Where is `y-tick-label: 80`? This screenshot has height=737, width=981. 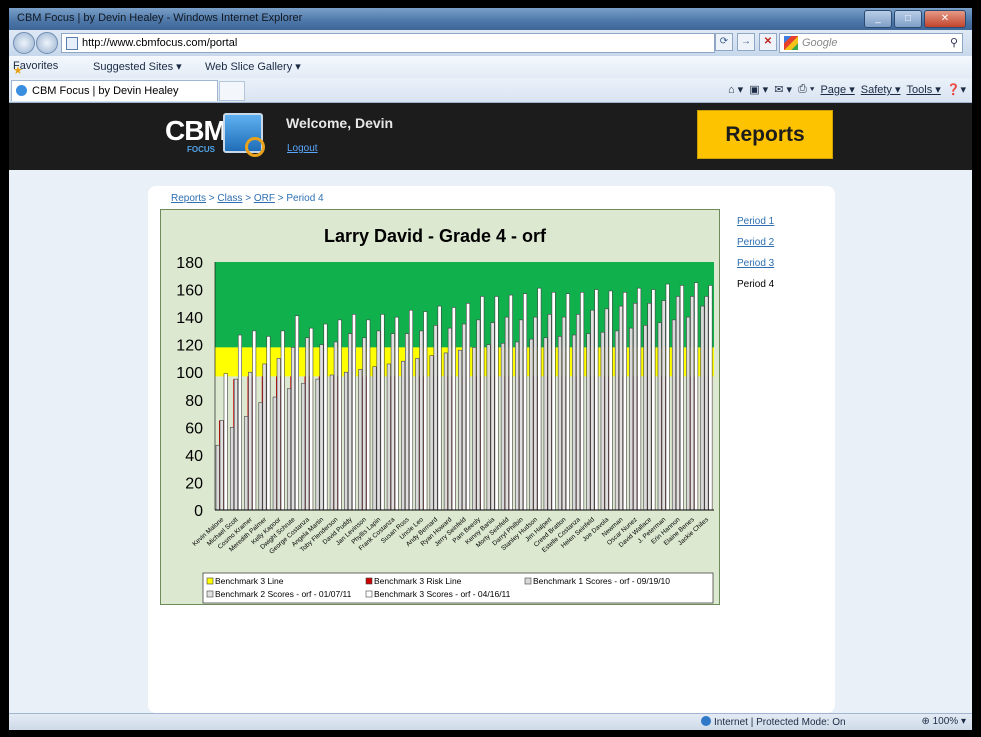
y-tick-label: 80 is located at coordinates (194, 401).